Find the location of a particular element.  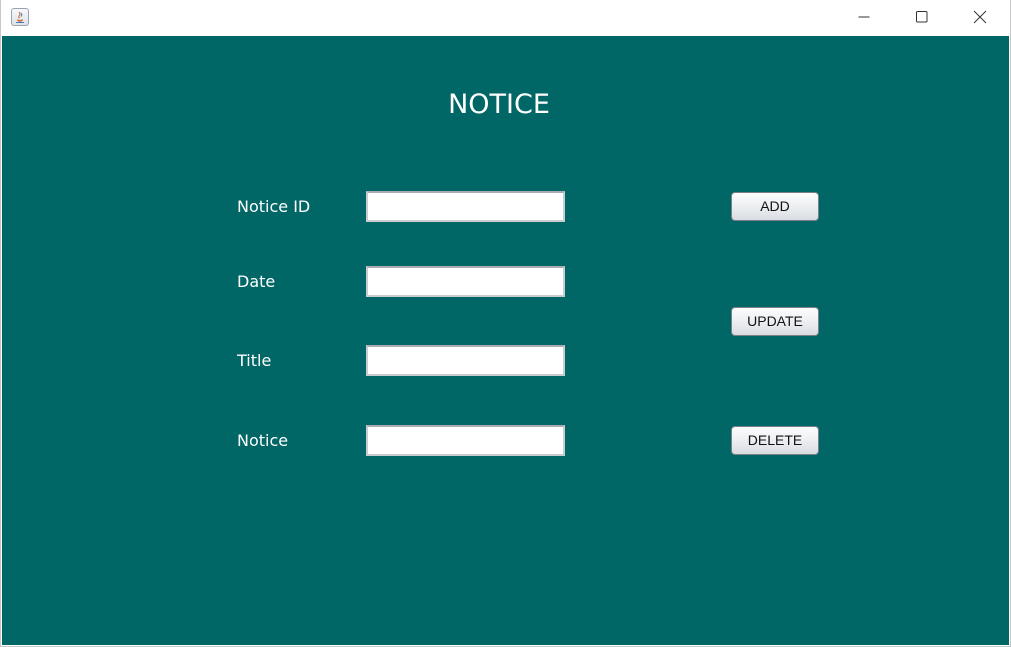

close-button is located at coordinates (980, 17).